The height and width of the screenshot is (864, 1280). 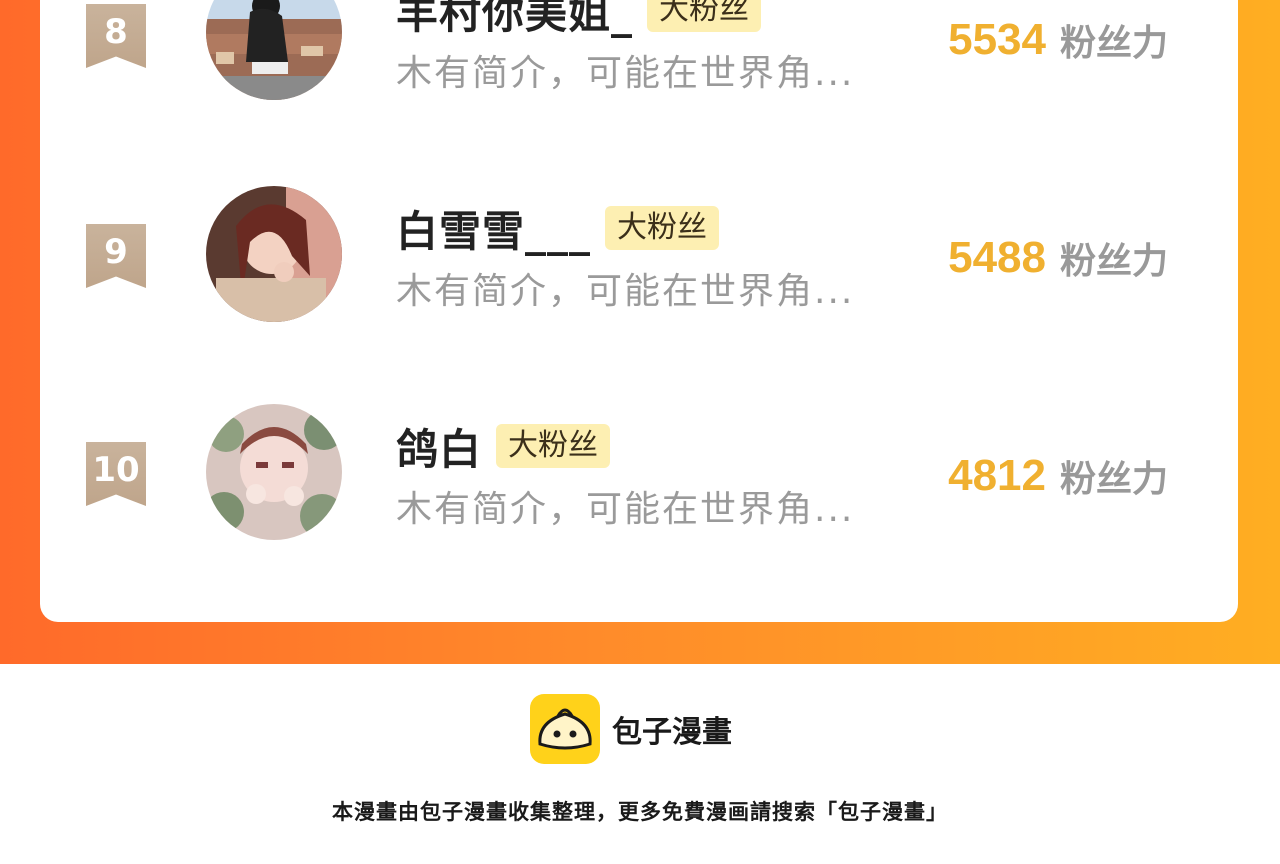 What do you see at coordinates (493, 228) in the screenshot?
I see `user-name: 白雪雪___` at bounding box center [493, 228].